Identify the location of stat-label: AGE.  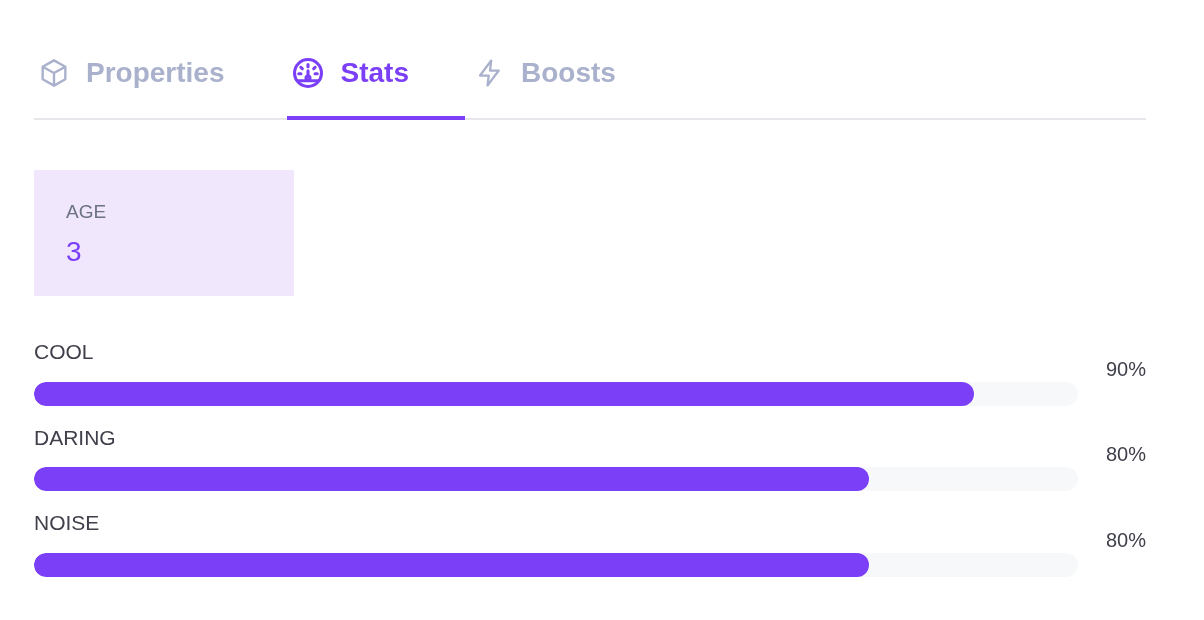
(87, 212).